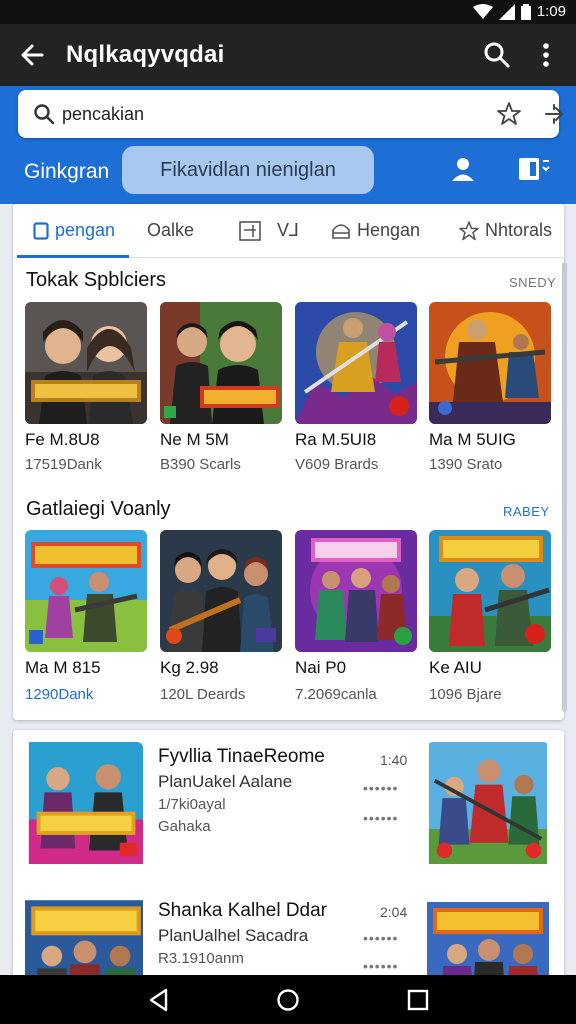 This screenshot has width=576, height=1024. I want to click on share-arrow-icon, so click(554, 114).